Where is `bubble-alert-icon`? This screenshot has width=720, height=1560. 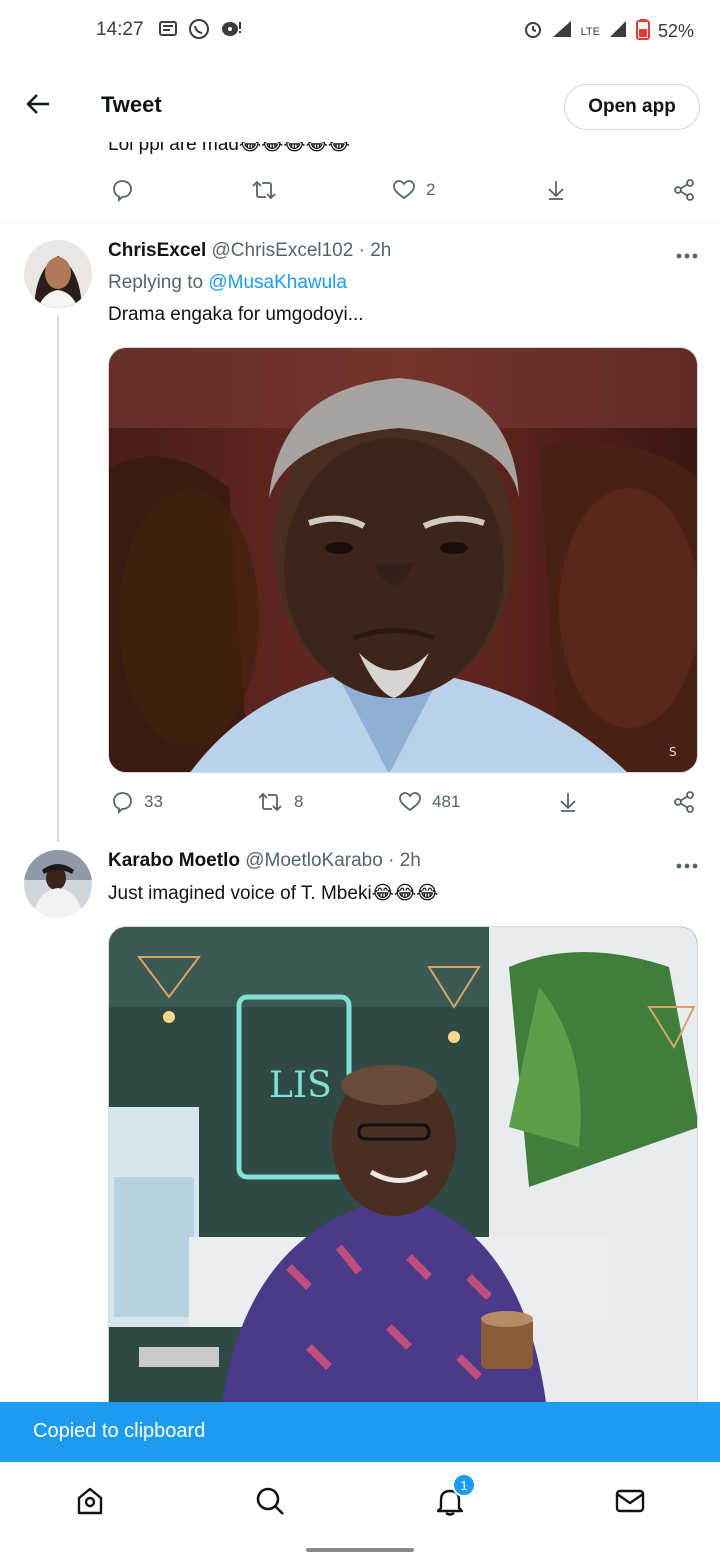 bubble-alert-icon is located at coordinates (231, 31).